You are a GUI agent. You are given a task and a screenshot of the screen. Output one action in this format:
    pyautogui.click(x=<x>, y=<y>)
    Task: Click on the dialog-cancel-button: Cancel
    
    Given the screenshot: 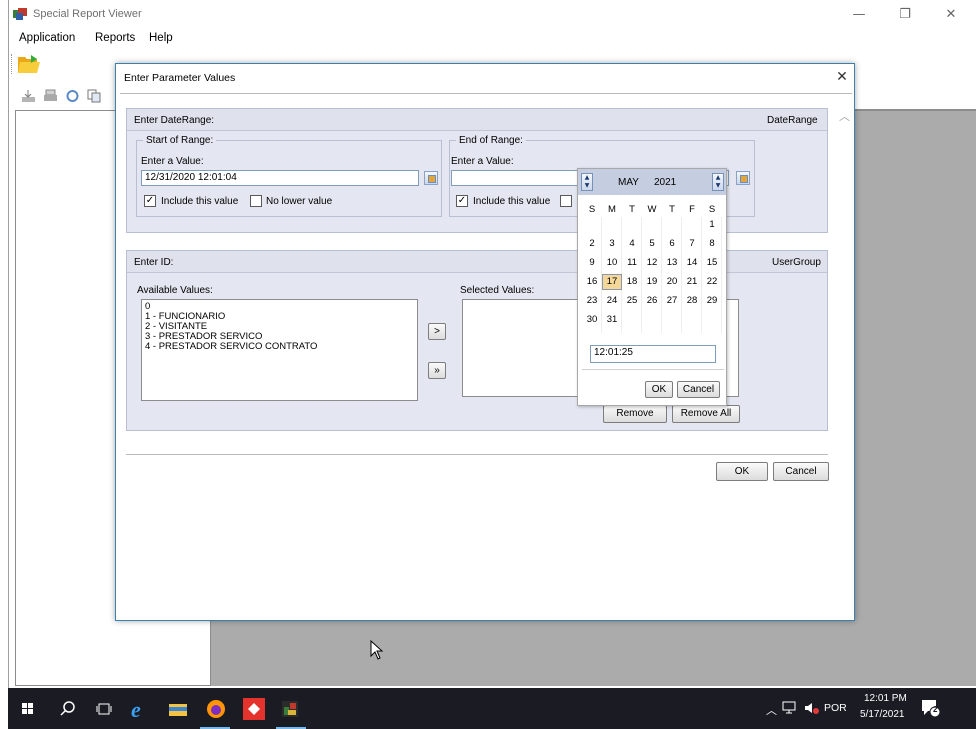 What is the action you would take?
    pyautogui.click(x=801, y=471)
    